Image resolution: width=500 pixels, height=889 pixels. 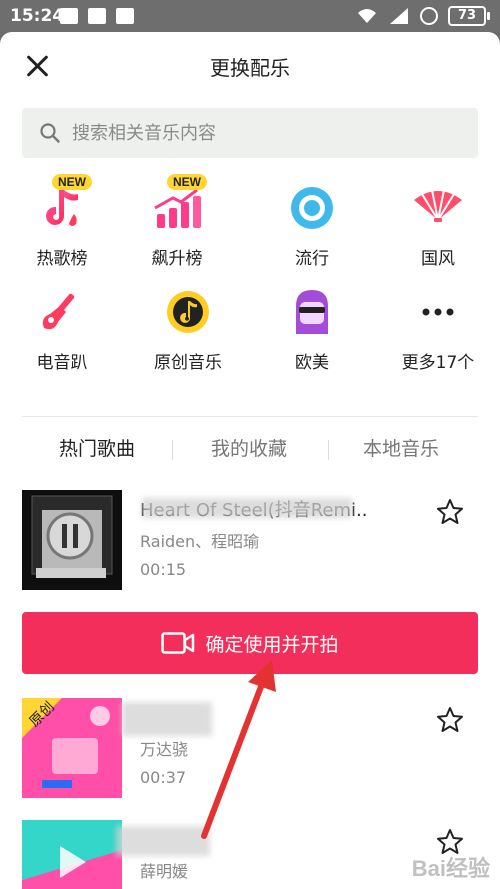 I want to click on category-label: 更多17个, so click(x=438, y=363).